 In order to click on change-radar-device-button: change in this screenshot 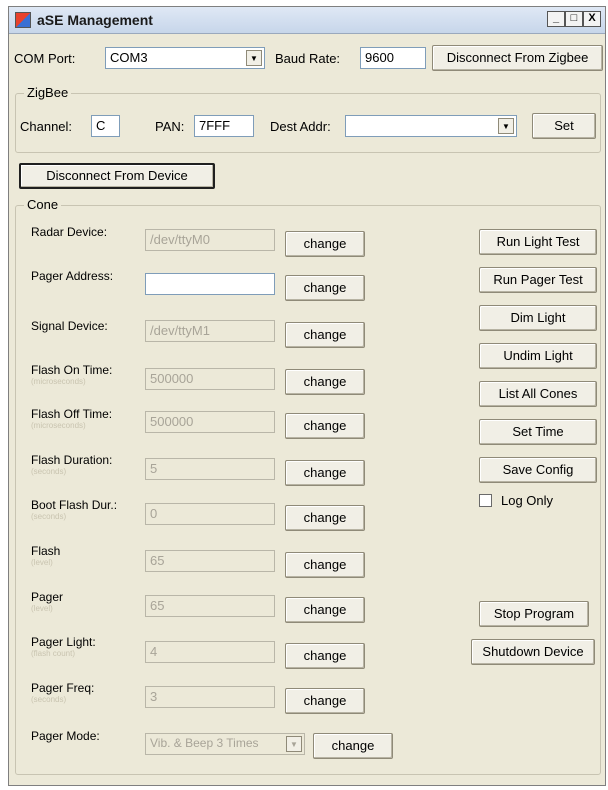, I will do `click(325, 244)`.